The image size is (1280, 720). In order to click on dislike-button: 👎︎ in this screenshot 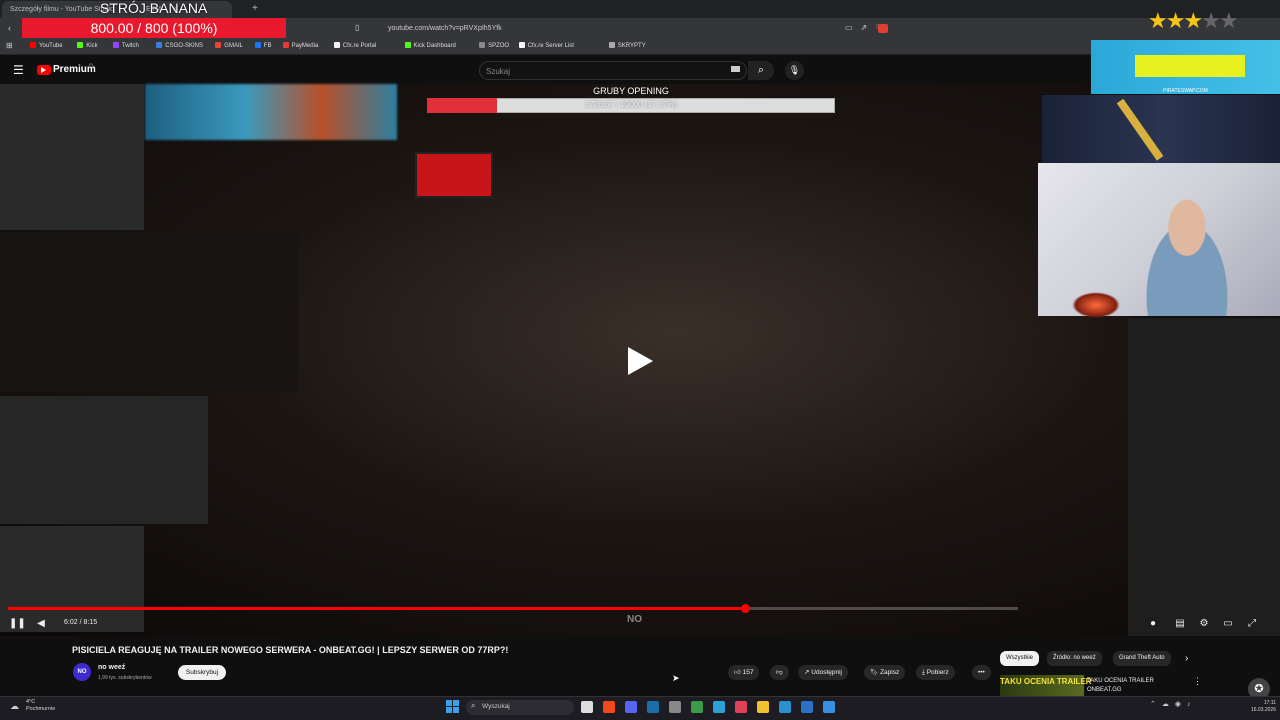, I will do `click(779, 672)`.